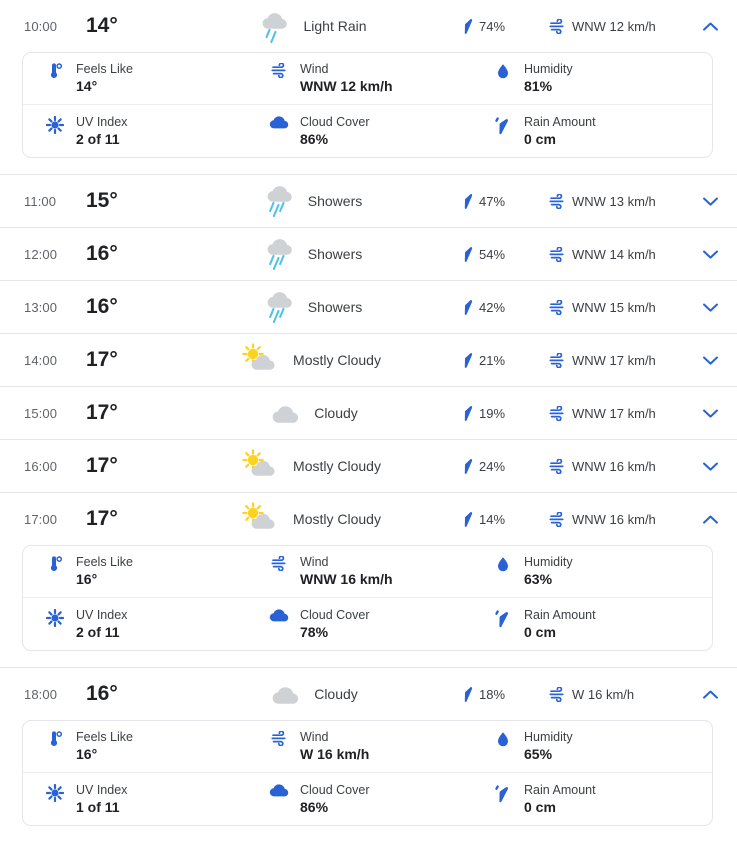 Image resolution: width=737 pixels, height=862 pixels. What do you see at coordinates (614, 201) in the screenshot?
I see `hour-wind-value: WNW 13 km/h` at bounding box center [614, 201].